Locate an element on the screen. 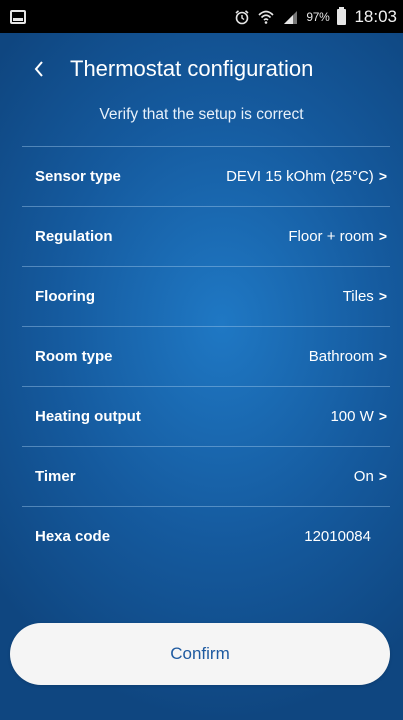 The width and height of the screenshot is (403, 720). alarm-icon is located at coordinates (242, 16).